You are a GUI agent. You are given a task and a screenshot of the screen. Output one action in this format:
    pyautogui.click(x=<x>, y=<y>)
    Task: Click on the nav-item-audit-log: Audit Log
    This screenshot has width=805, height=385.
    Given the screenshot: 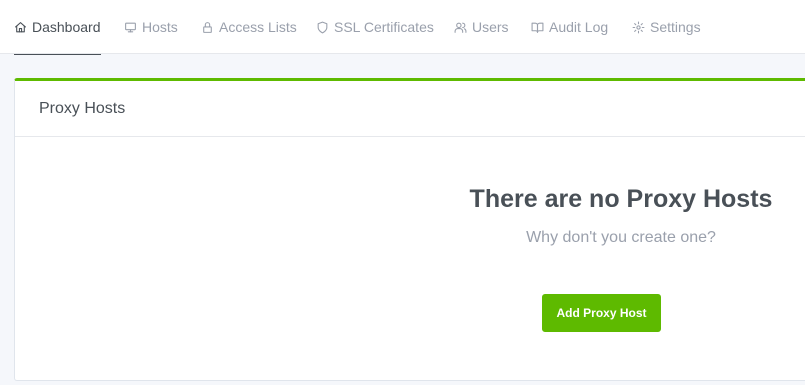 What is the action you would take?
    pyautogui.click(x=569, y=27)
    